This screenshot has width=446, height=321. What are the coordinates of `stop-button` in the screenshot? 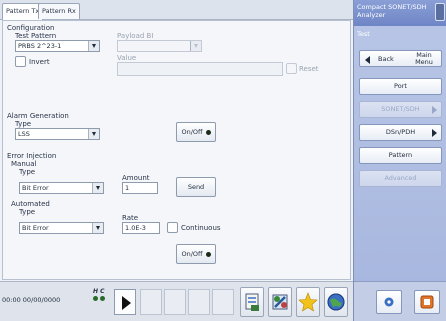 It's located at (427, 302).